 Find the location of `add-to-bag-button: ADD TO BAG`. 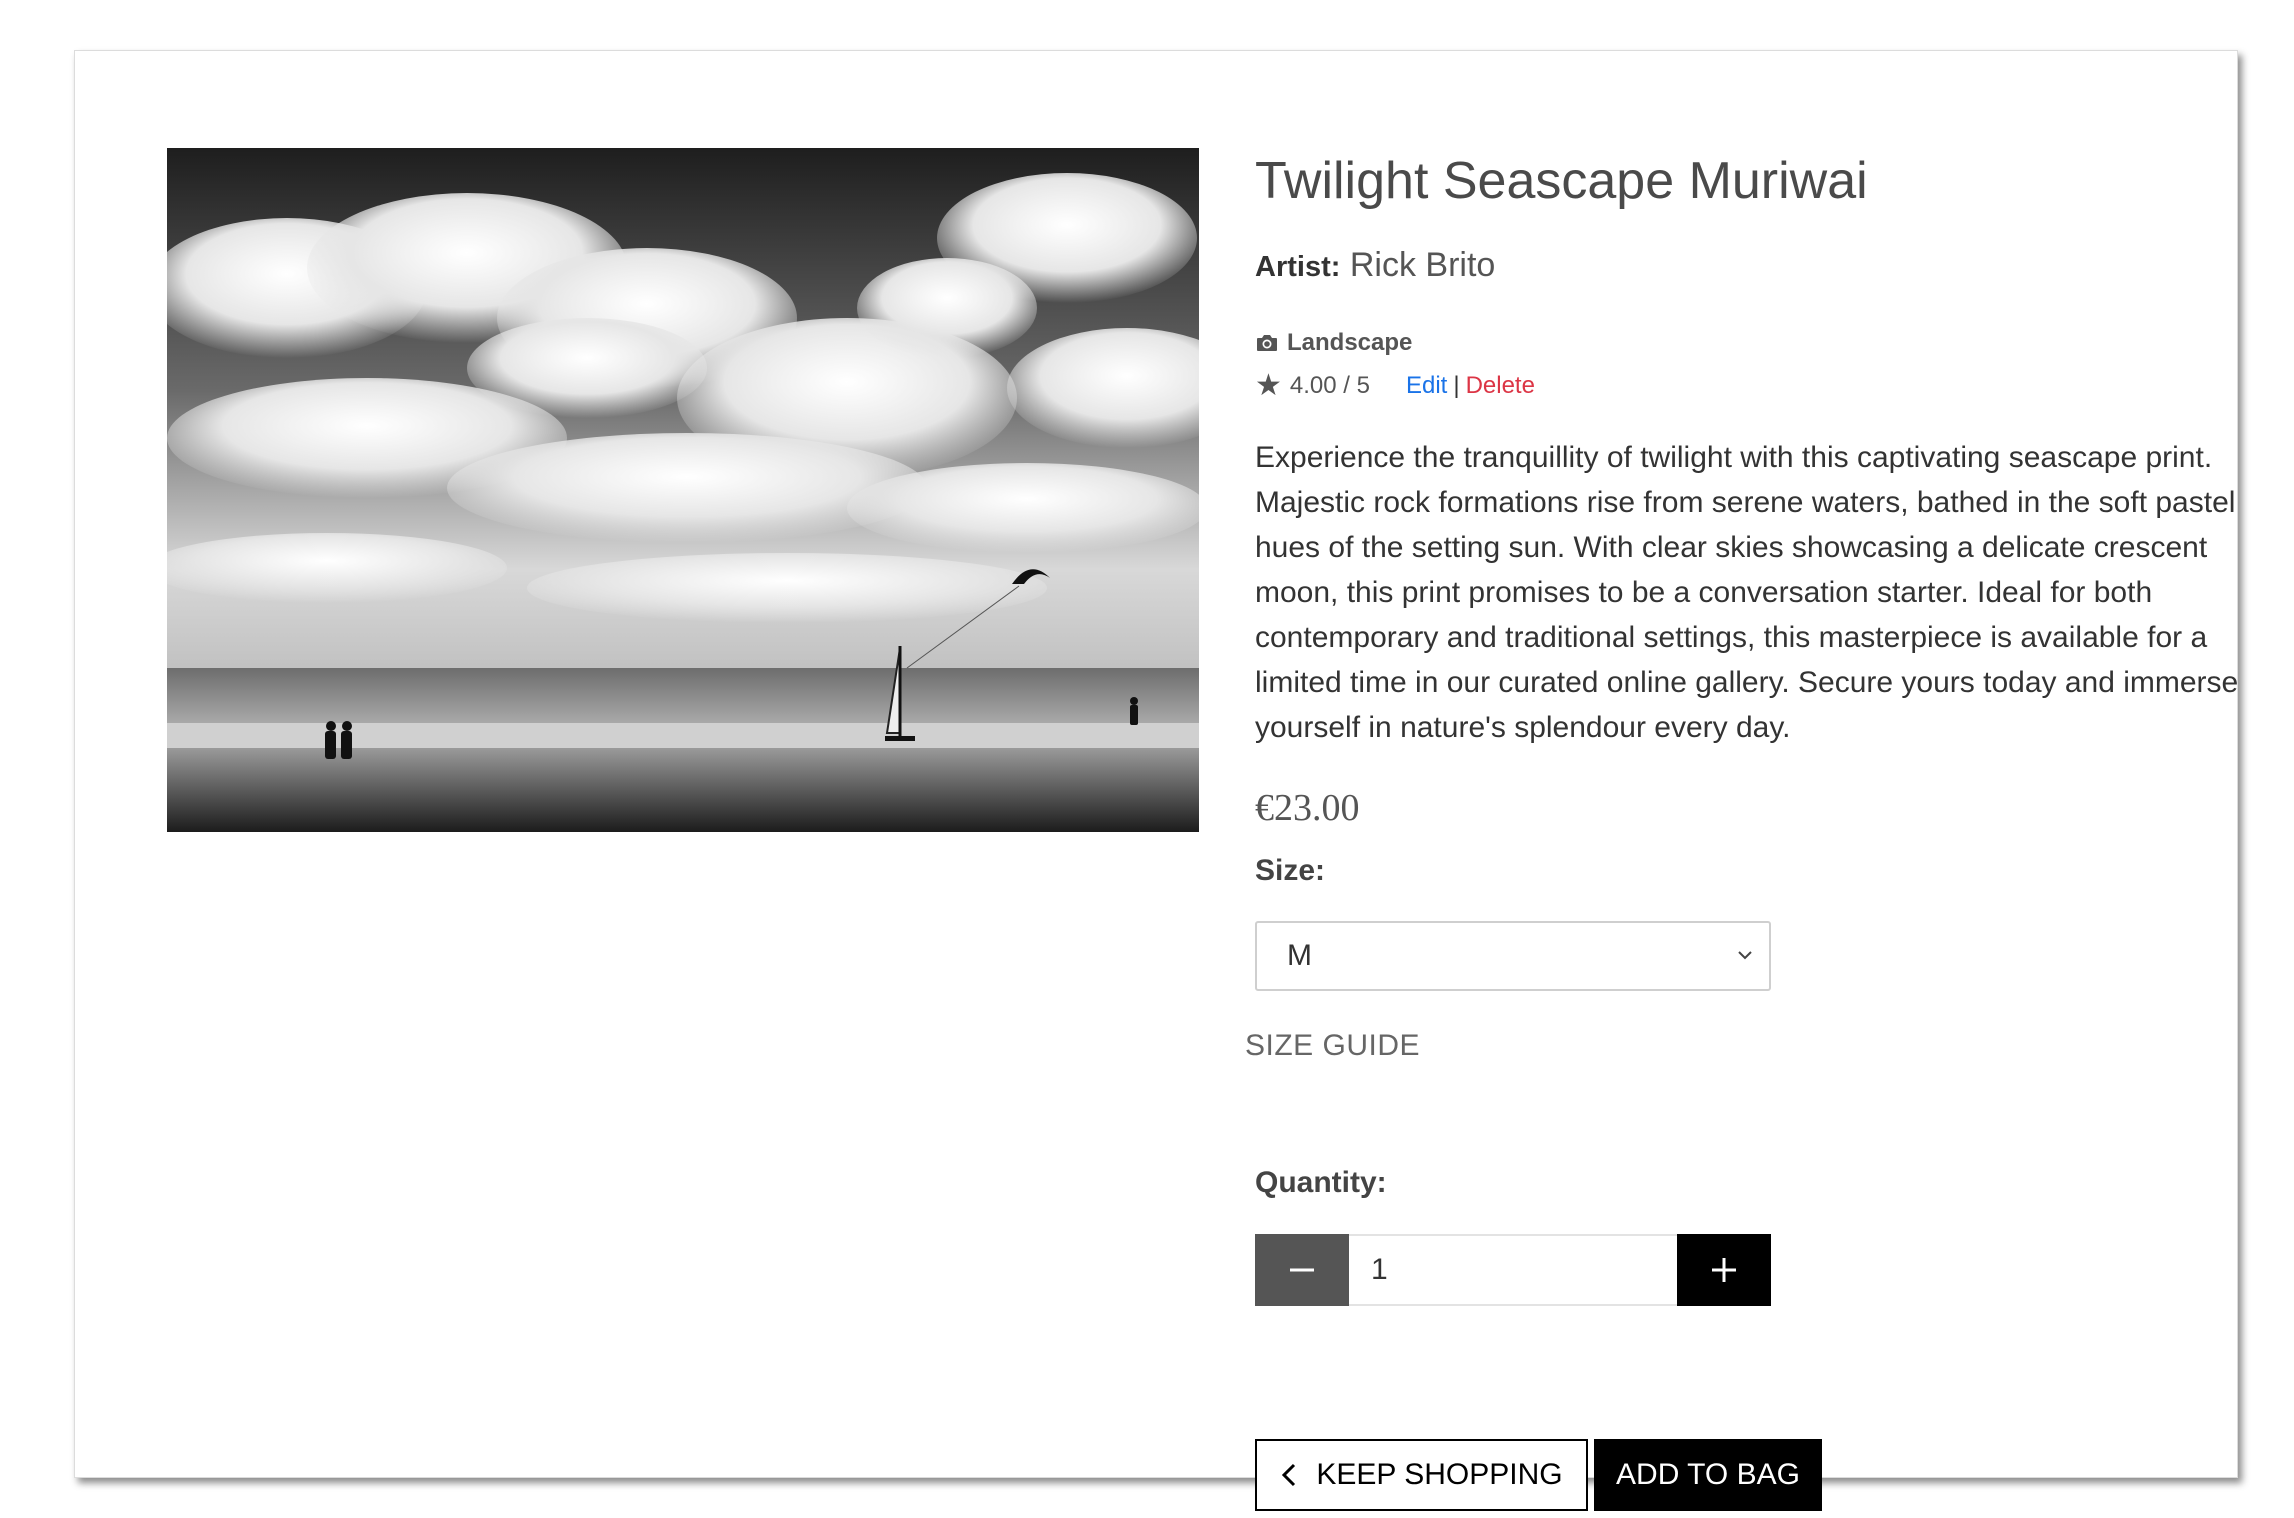

add-to-bag-button: ADD TO BAG is located at coordinates (1708, 1475).